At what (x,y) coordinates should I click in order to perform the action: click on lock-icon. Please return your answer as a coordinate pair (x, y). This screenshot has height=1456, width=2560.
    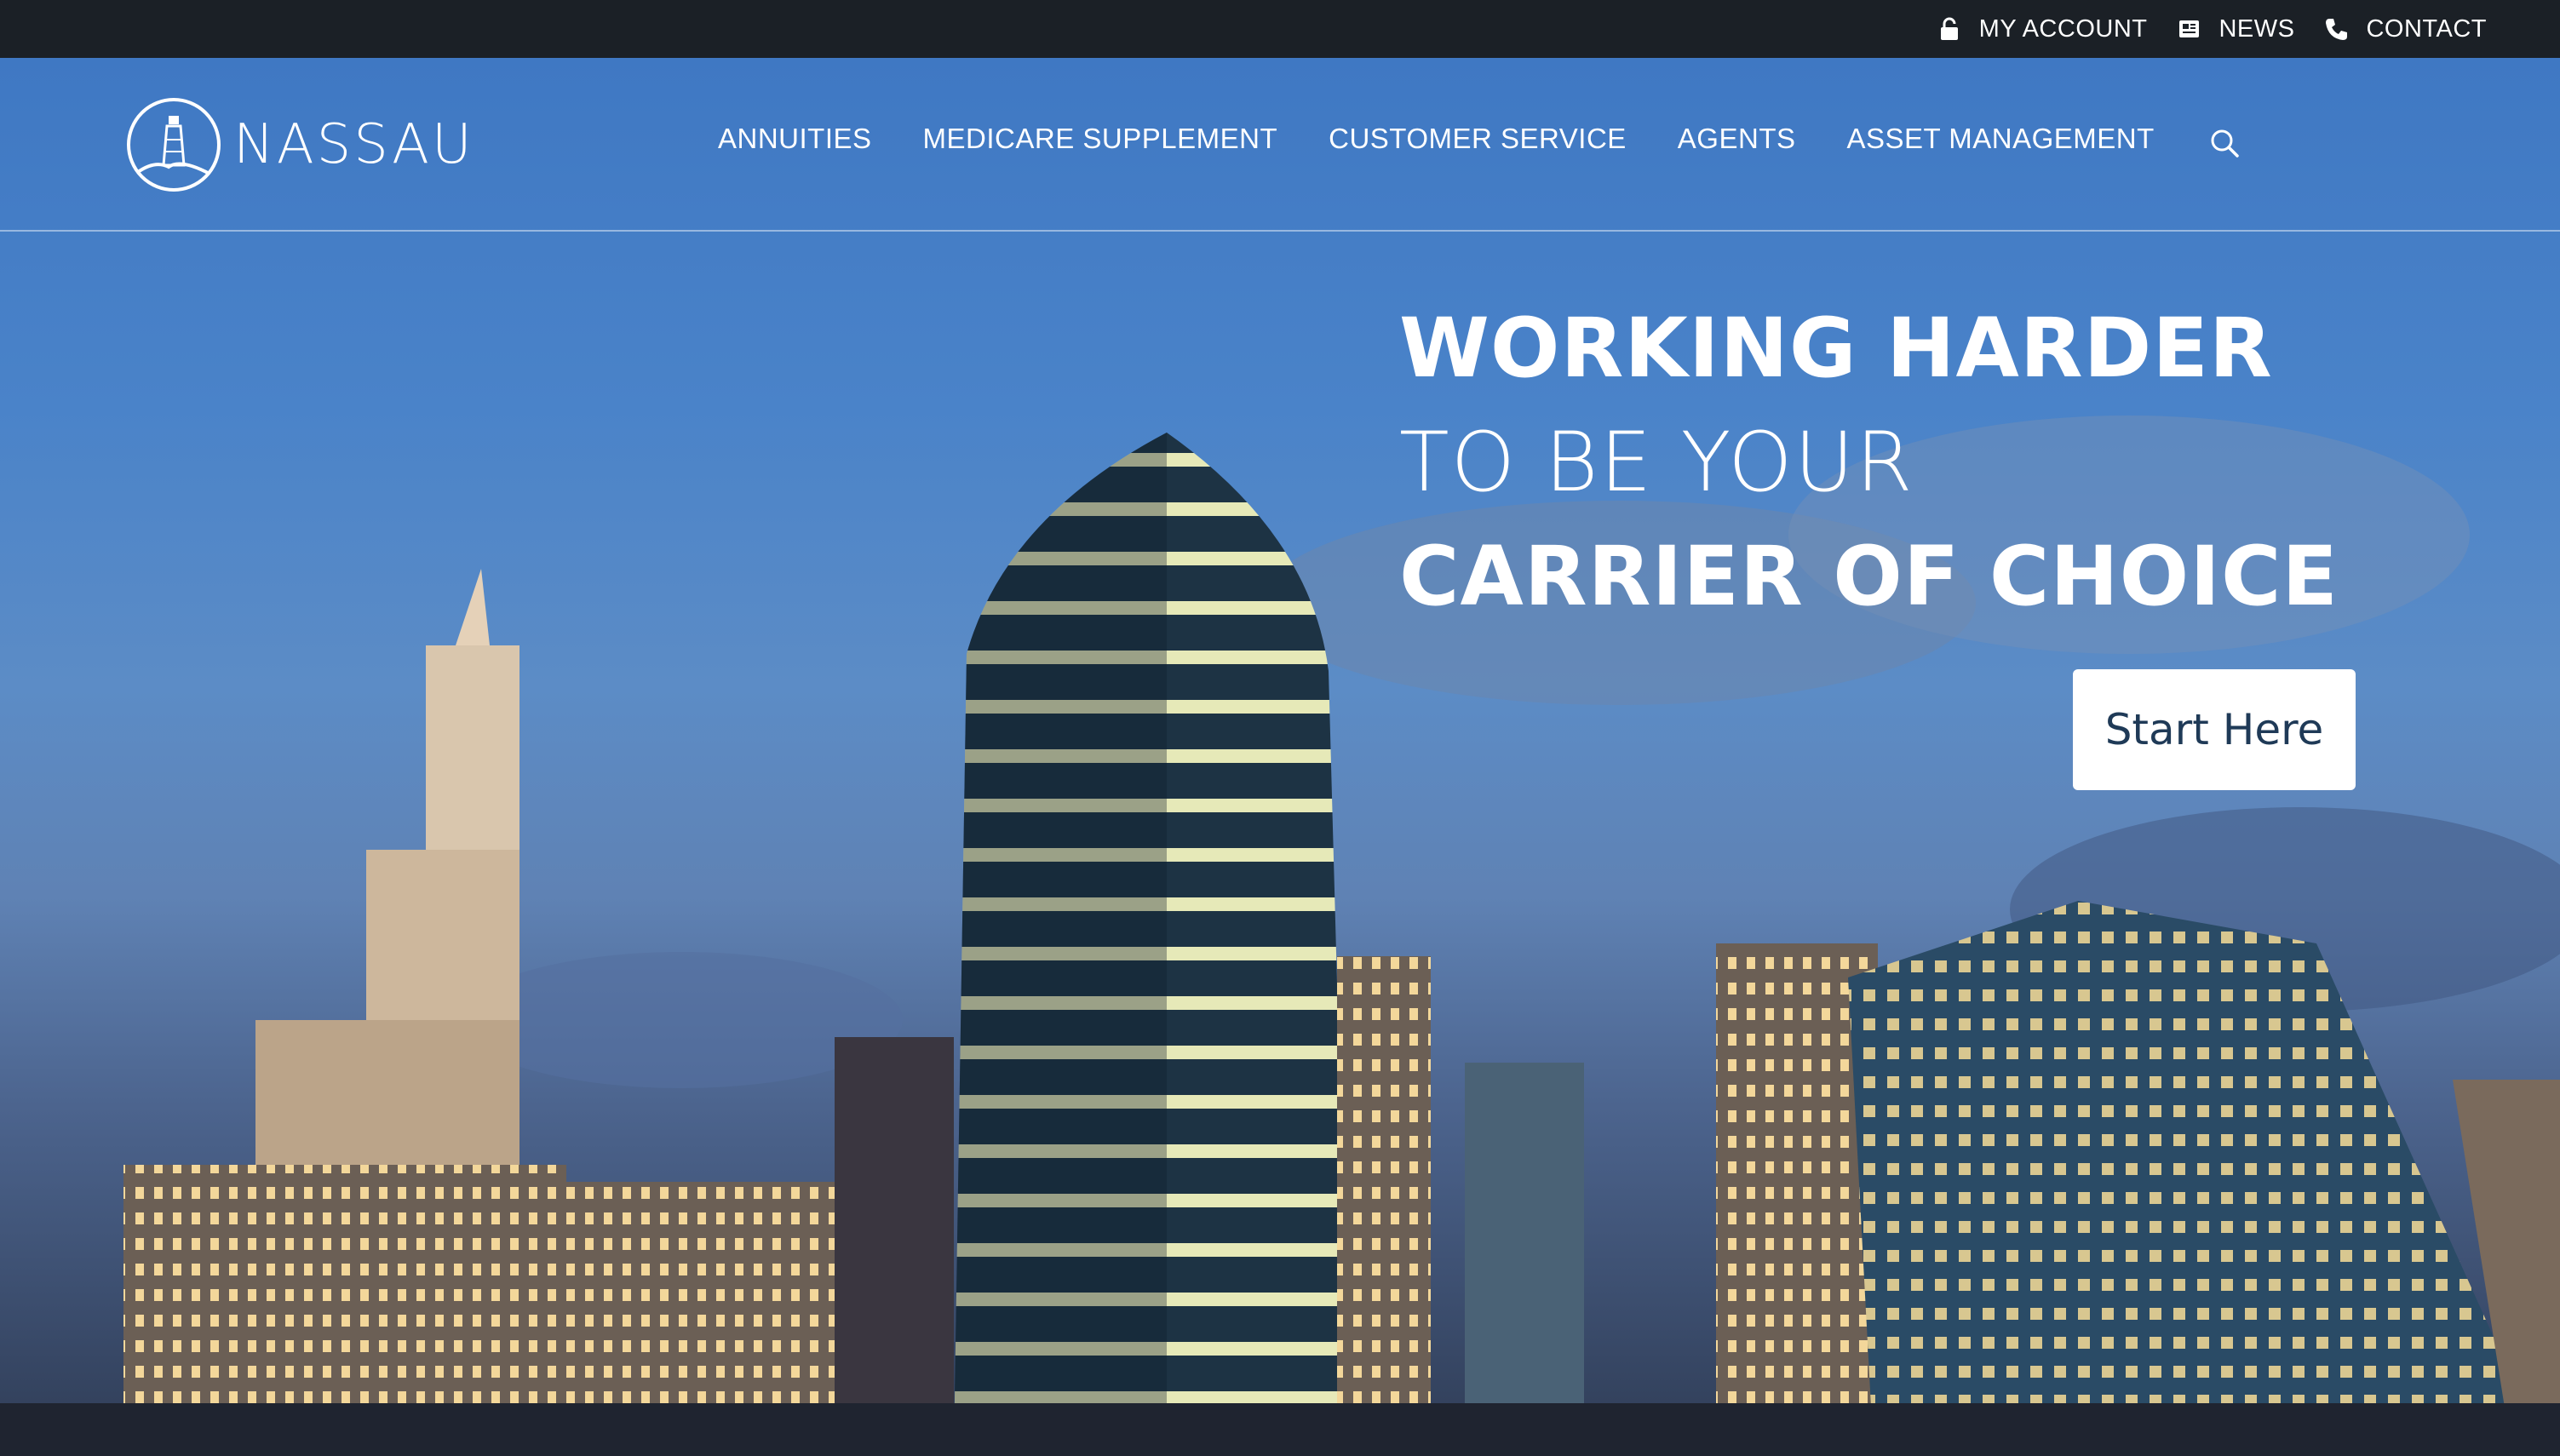
    Looking at the image, I should click on (1950, 29).